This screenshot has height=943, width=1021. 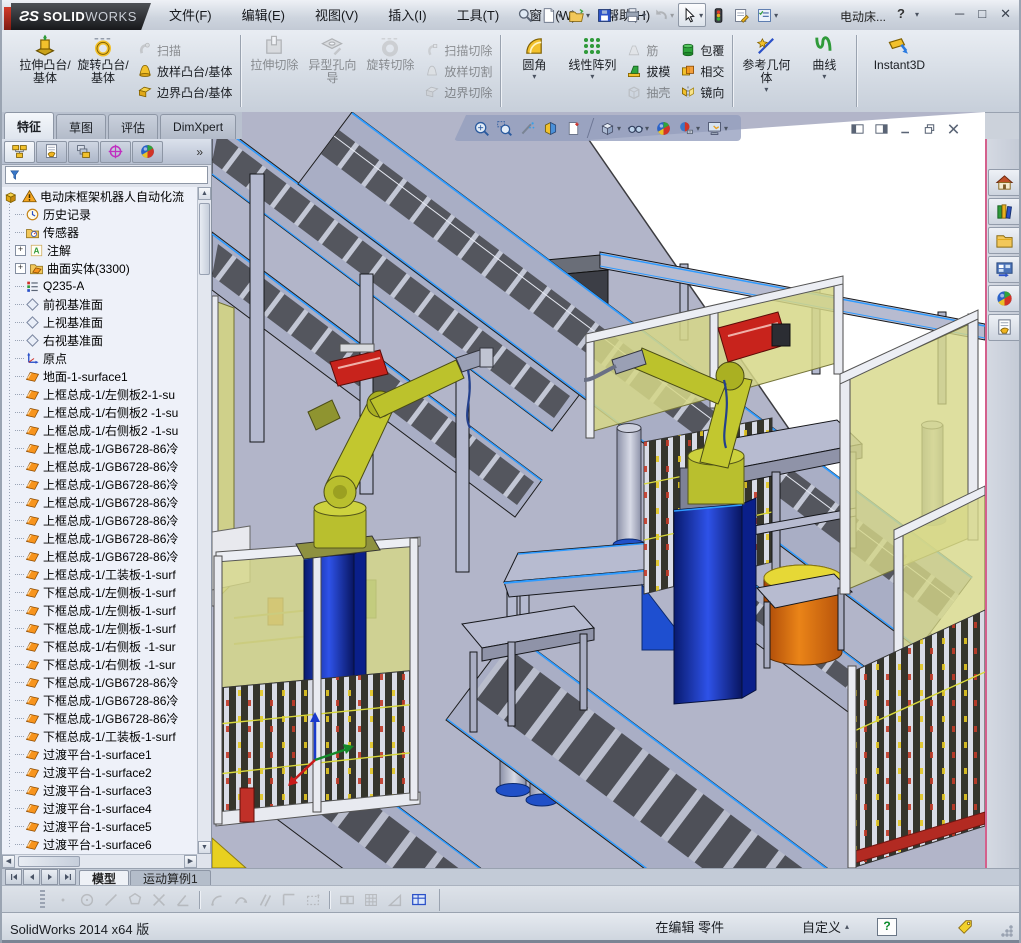 What do you see at coordinates (20, 250) in the screenshot?
I see `expand-toggle: +` at bounding box center [20, 250].